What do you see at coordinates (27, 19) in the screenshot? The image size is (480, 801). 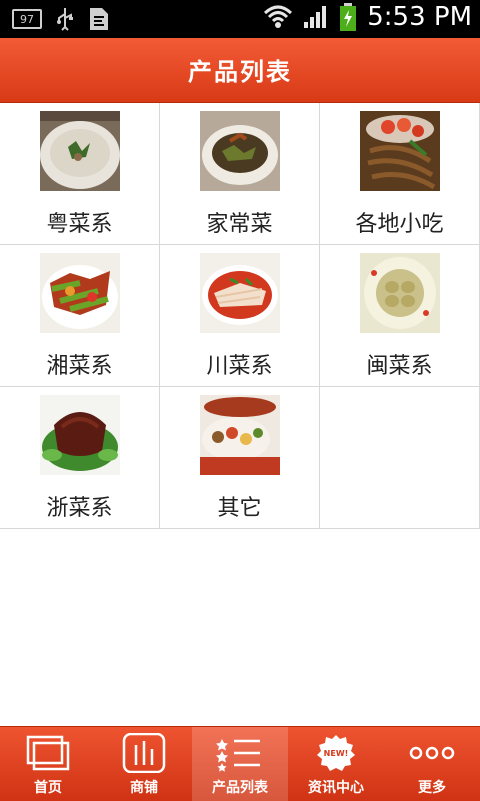 I see `notification-badge: 97` at bounding box center [27, 19].